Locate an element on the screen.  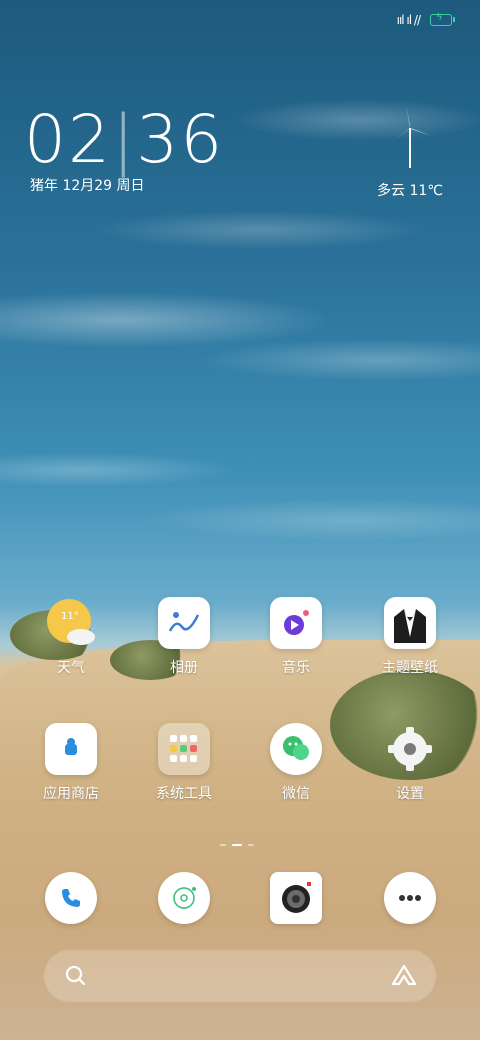
search-icon is located at coordinates (76, 976).